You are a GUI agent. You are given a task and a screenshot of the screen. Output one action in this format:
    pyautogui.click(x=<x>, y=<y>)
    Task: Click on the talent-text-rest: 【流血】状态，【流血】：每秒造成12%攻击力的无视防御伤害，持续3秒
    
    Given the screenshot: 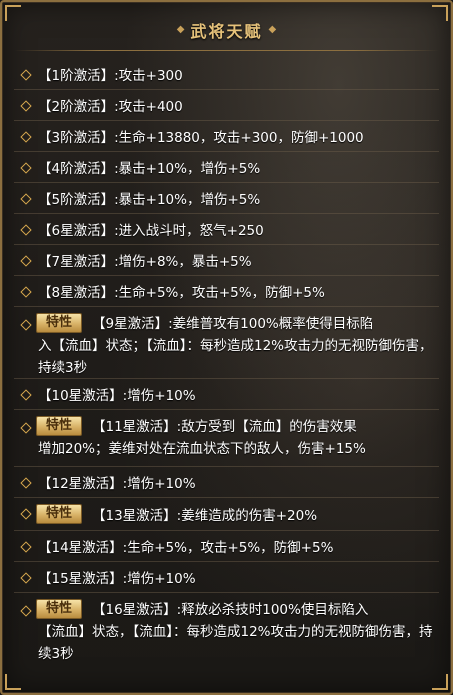 What is the action you would take?
    pyautogui.click(x=235, y=643)
    